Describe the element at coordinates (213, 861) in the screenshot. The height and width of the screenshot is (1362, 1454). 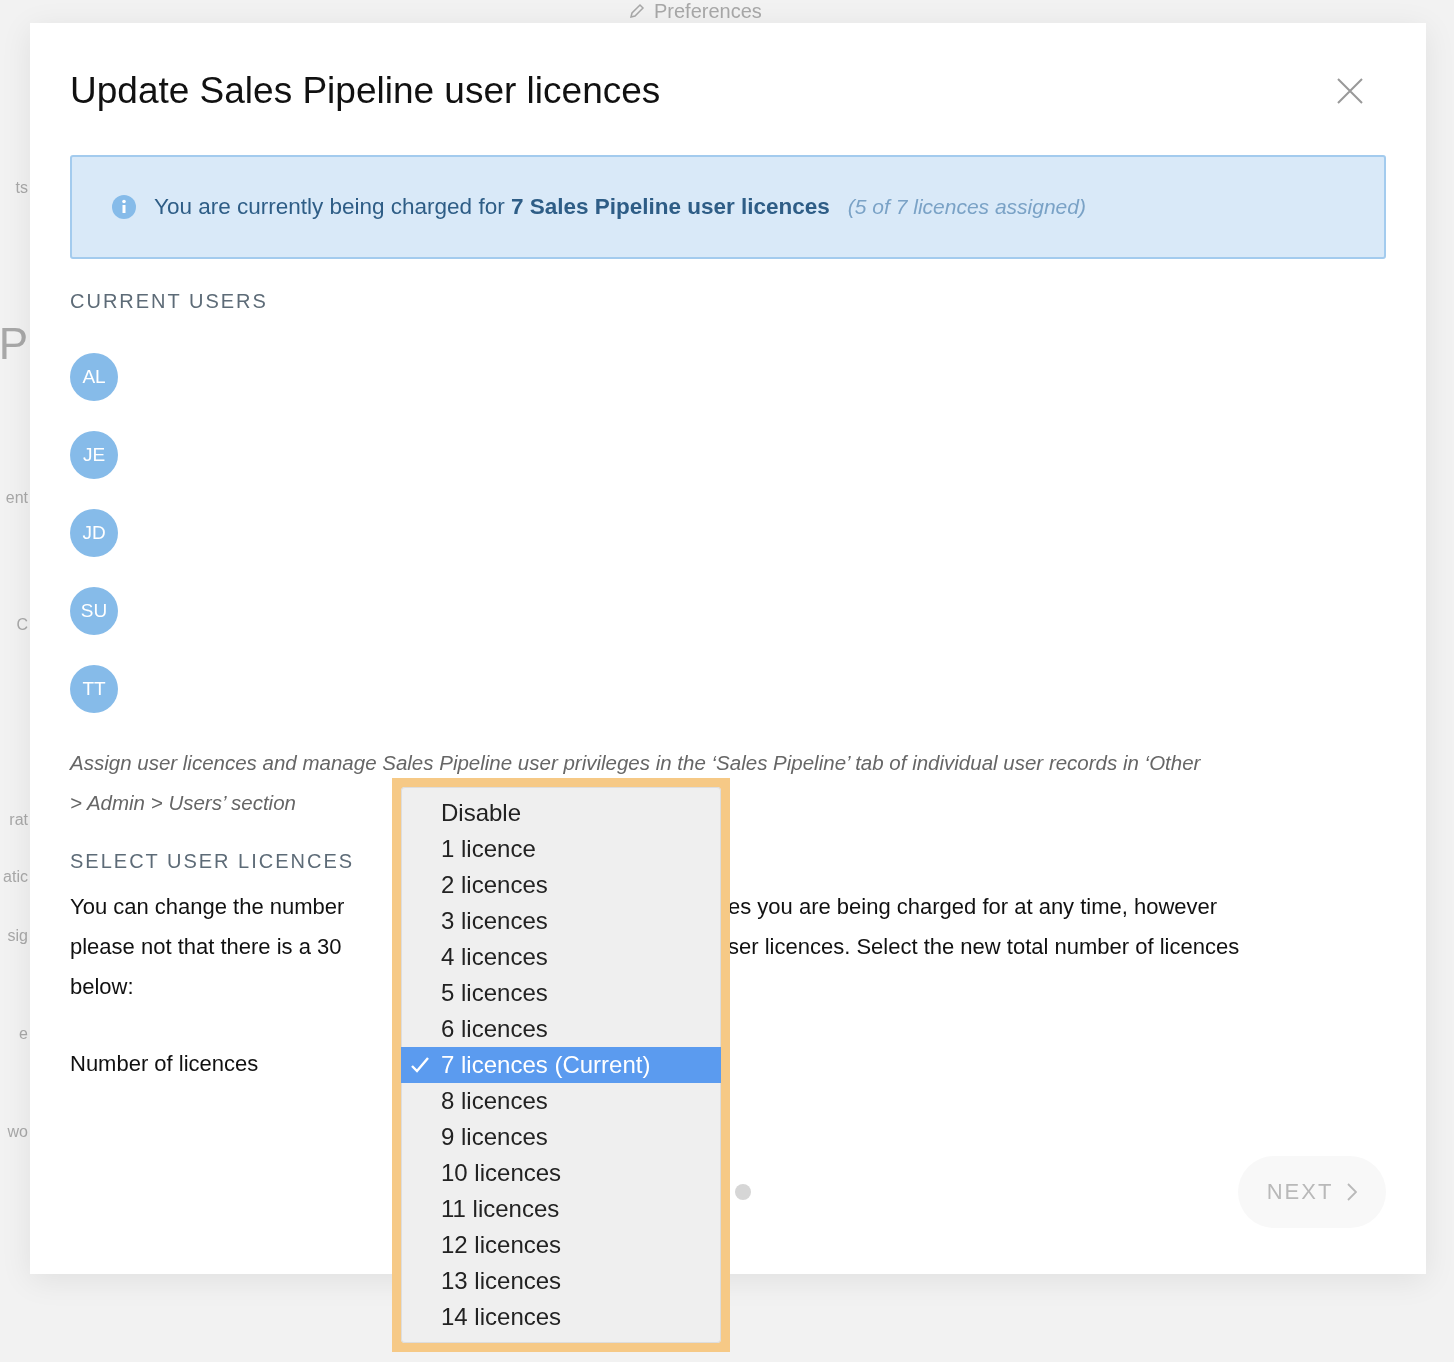
I see `section-heading: SELECT USER LICENCES` at that location.